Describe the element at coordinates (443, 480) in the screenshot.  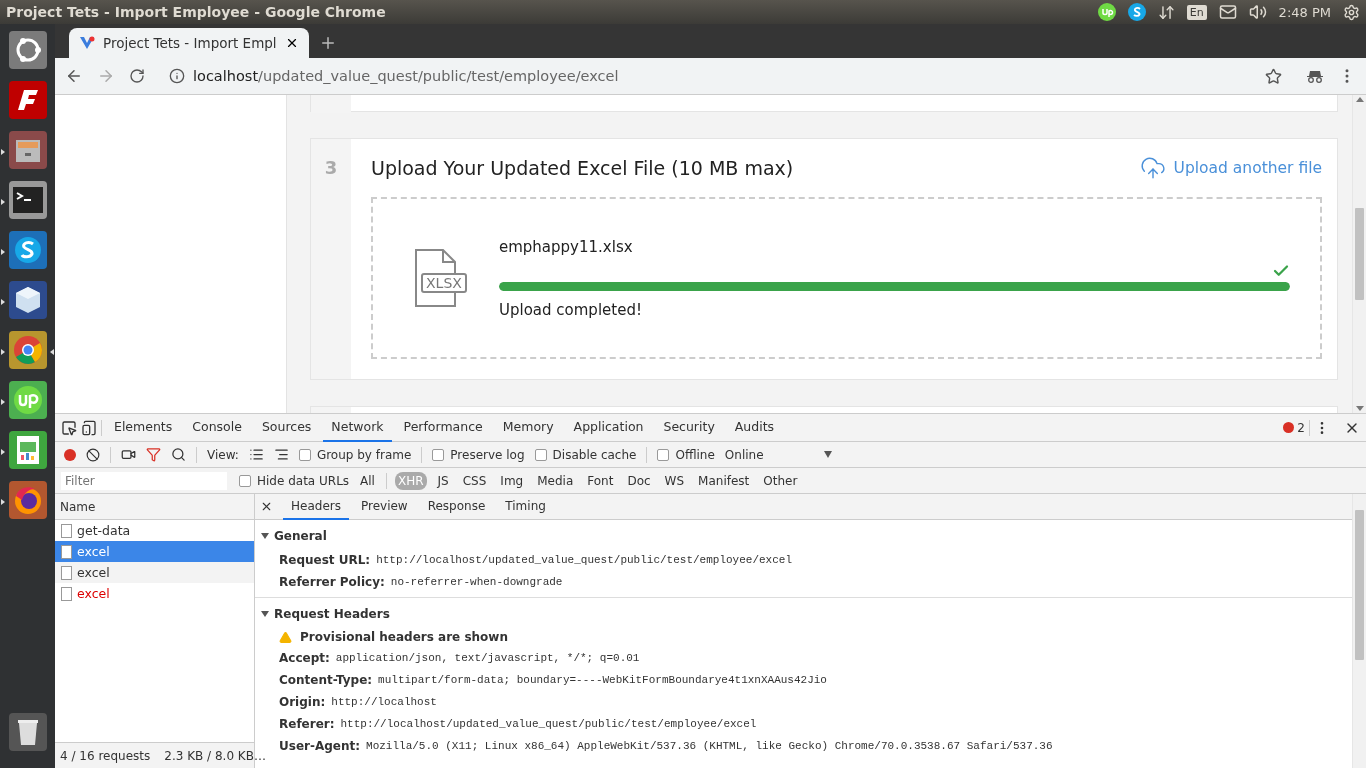
I see `type-filter: JS` at that location.